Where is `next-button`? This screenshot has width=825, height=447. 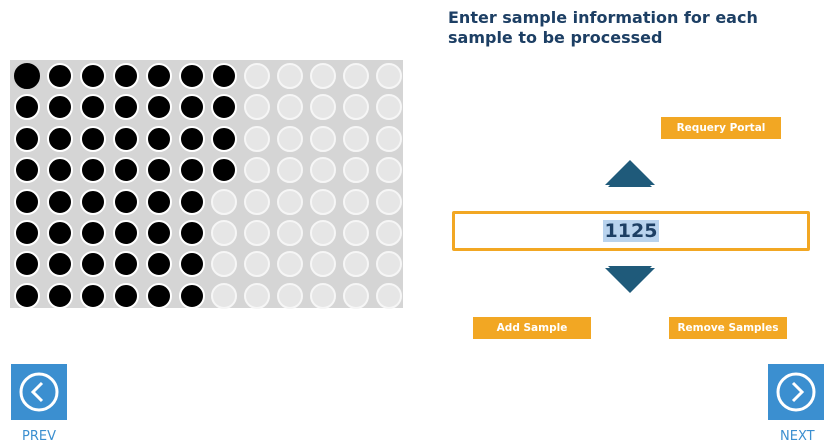 next-button is located at coordinates (796, 392).